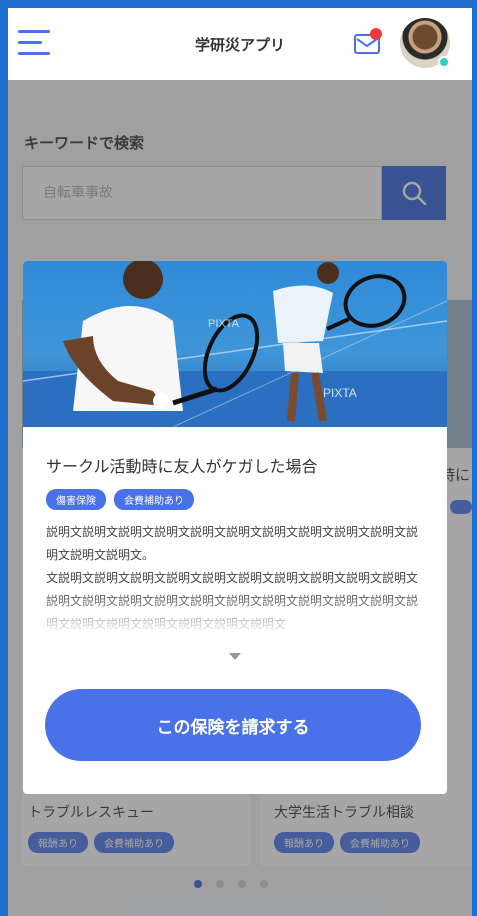  What do you see at coordinates (235, 656) in the screenshot?
I see `chevron-down-icon` at bounding box center [235, 656].